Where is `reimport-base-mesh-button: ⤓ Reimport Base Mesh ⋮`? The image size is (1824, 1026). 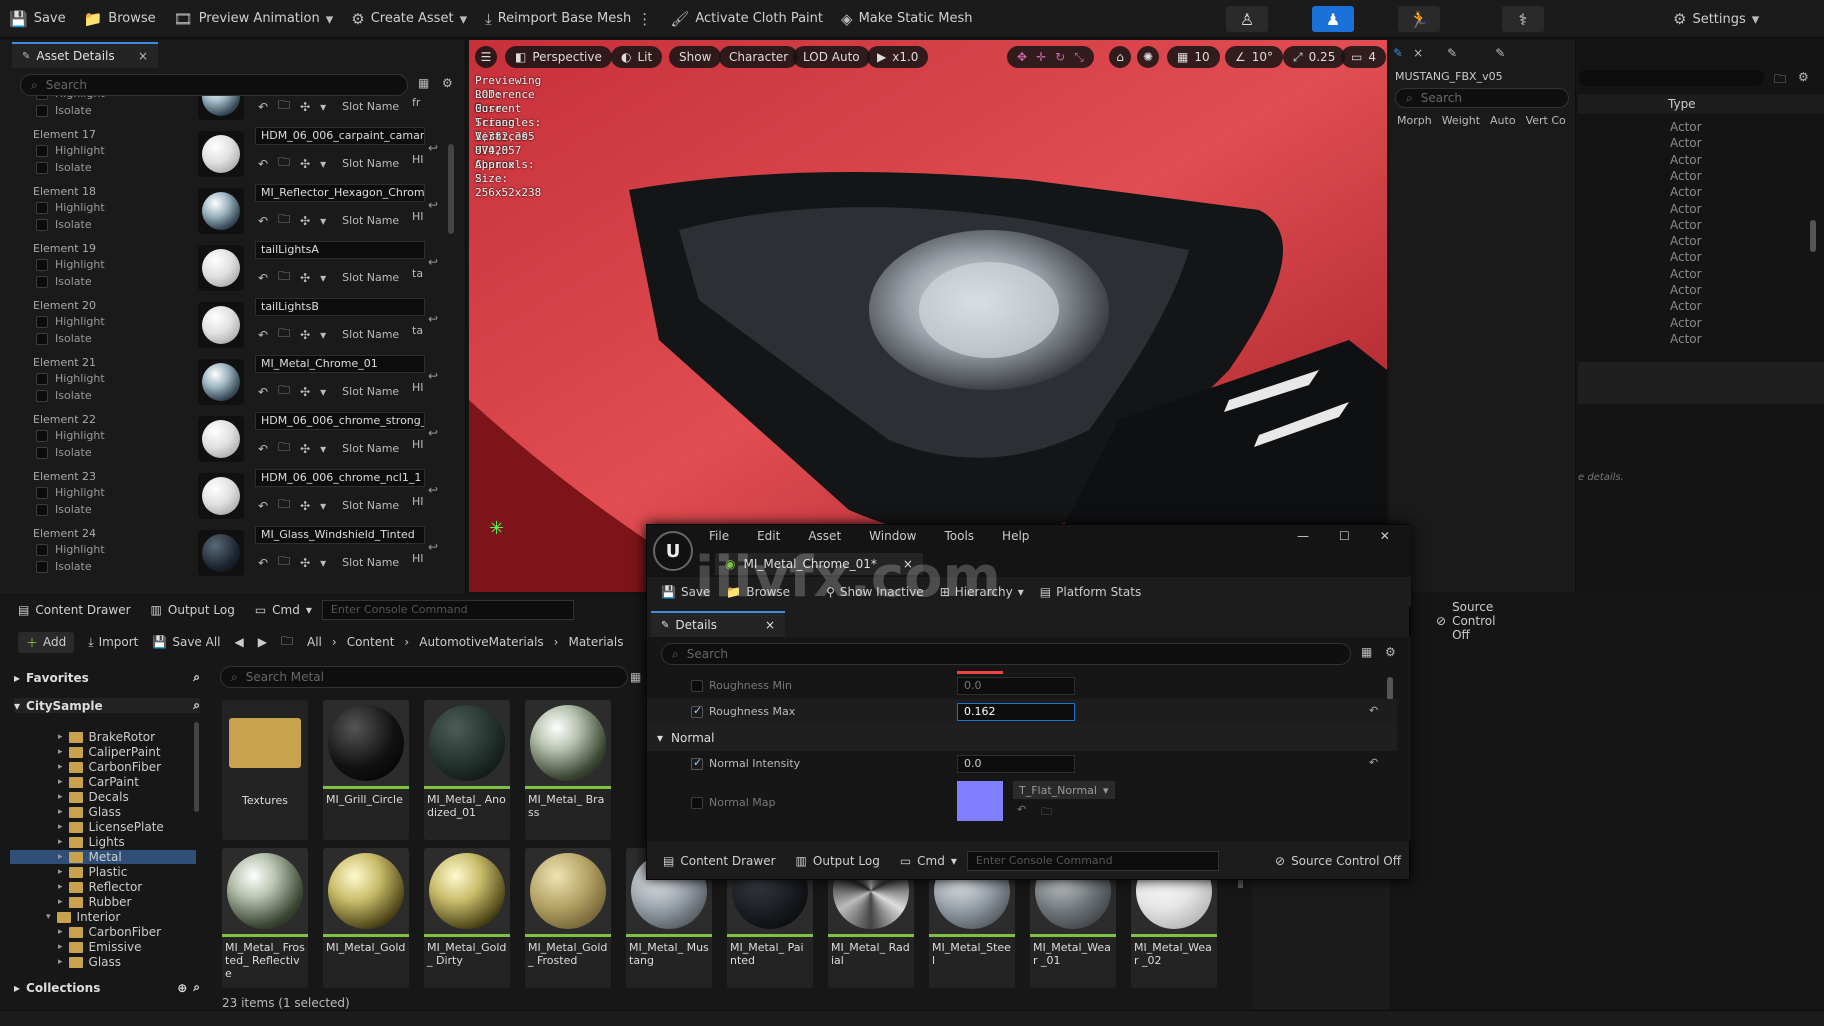
reimport-base-mesh-button: ⤓ Reimport Base Mesh ⋮ is located at coordinates (568, 19).